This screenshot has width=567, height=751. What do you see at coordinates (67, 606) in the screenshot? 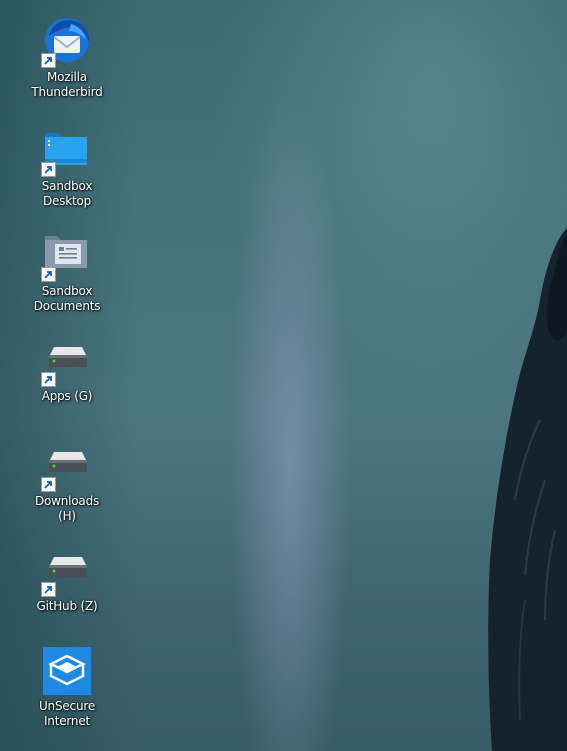
I see `desktop-icon-label: GitHub (Z)` at bounding box center [67, 606].